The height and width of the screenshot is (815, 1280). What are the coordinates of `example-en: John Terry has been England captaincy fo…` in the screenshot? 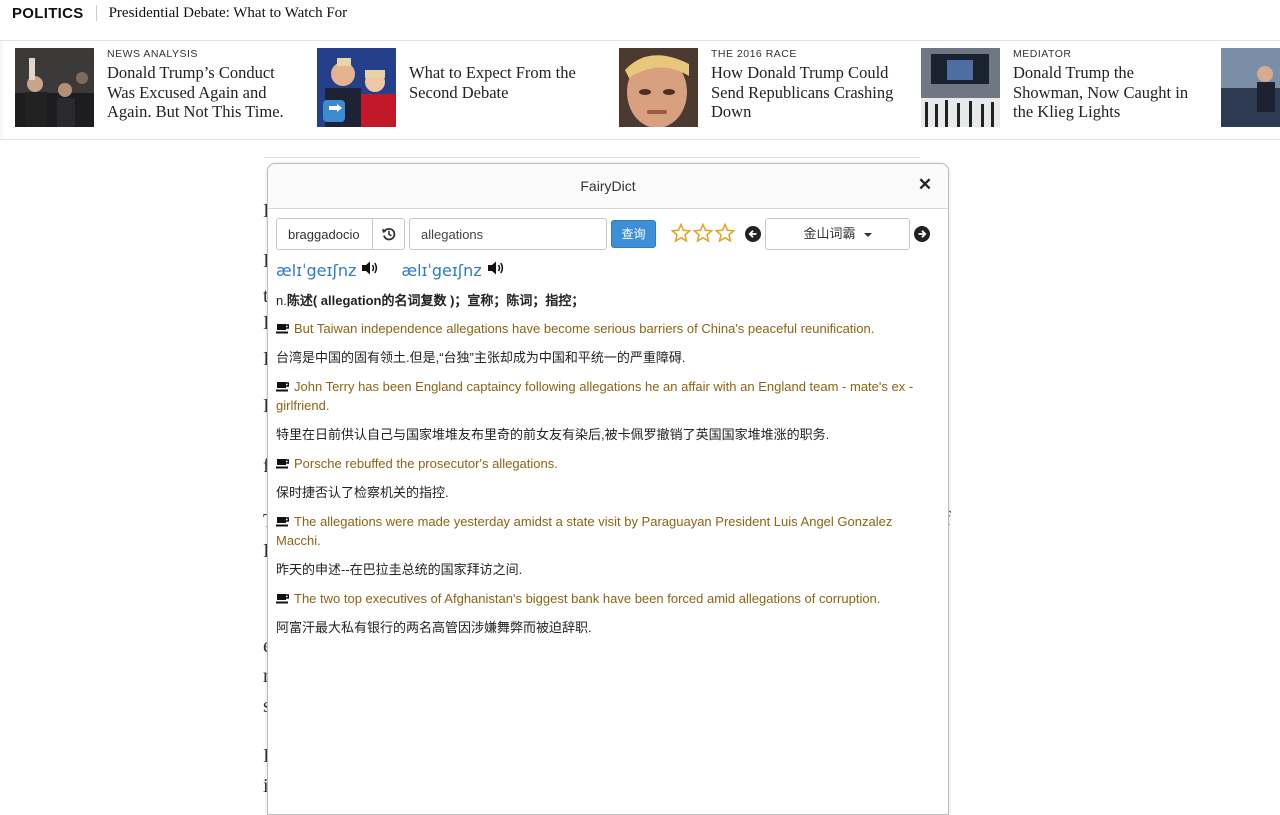 It's located at (595, 396).